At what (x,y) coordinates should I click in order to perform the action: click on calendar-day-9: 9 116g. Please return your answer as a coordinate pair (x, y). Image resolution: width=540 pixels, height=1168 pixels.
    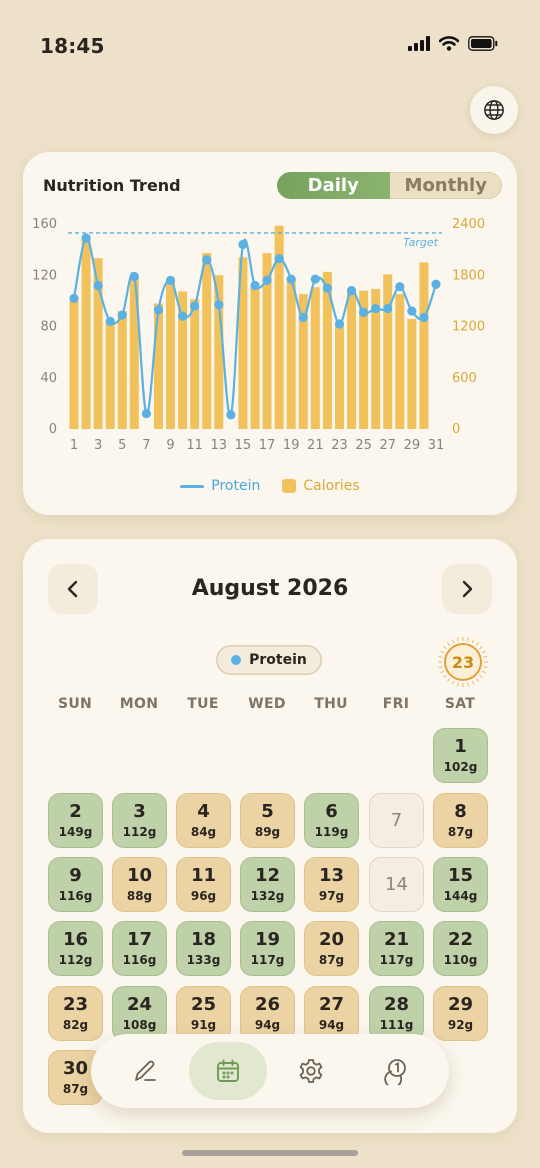
    Looking at the image, I should click on (75, 884).